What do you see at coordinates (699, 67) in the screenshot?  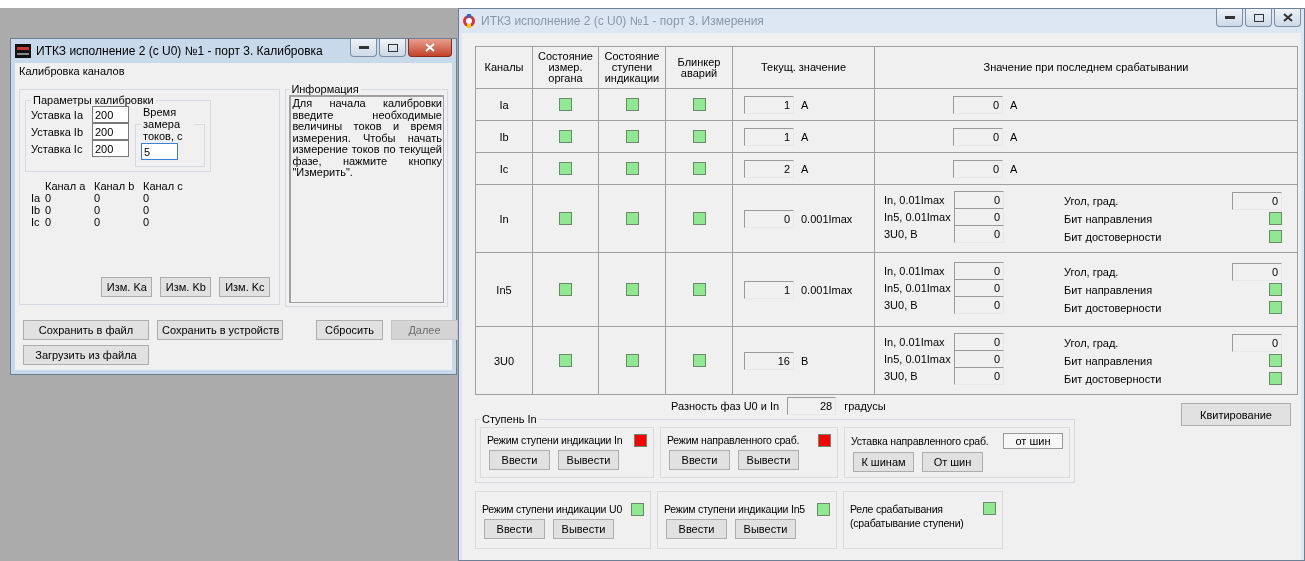 I see `column-header: Блинкер аварий` at bounding box center [699, 67].